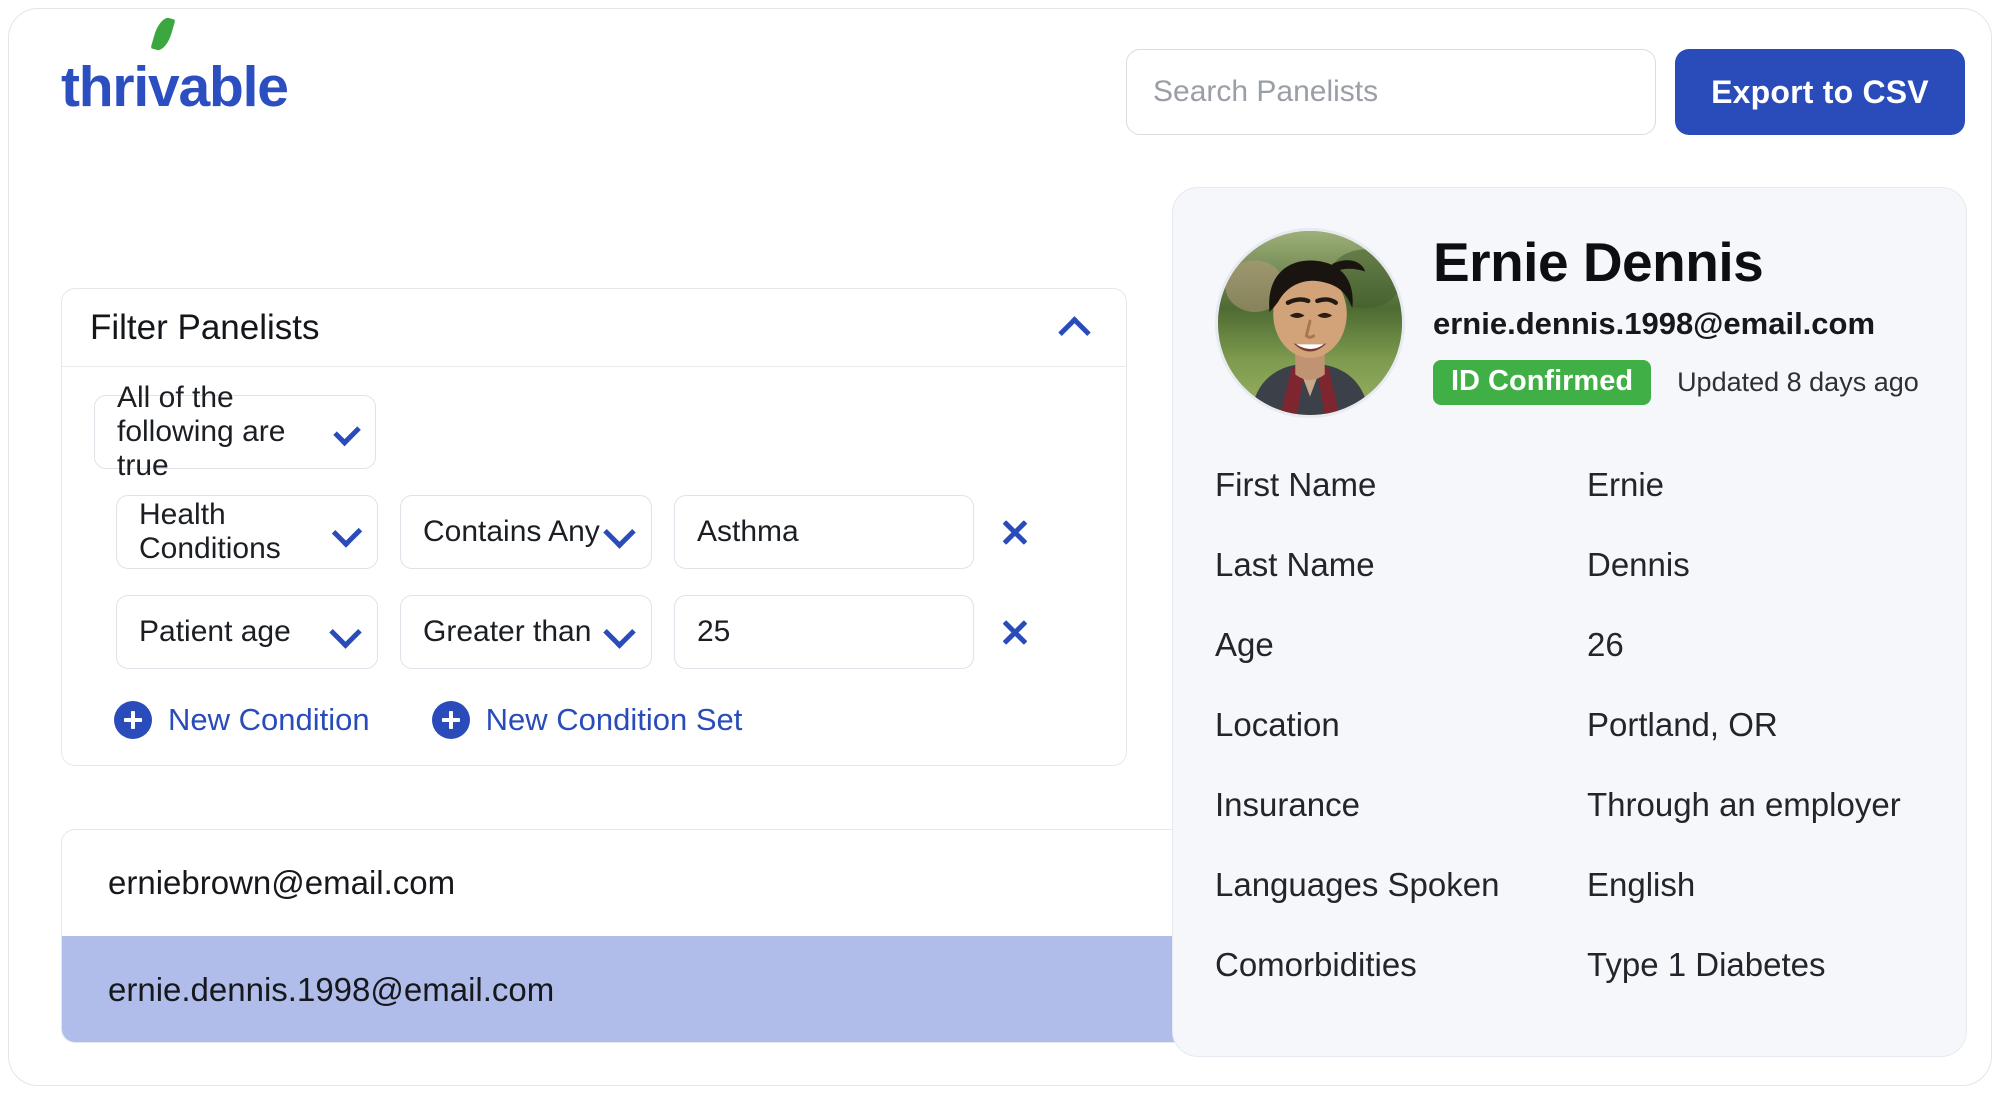 This screenshot has width=2000, height=1094. I want to click on condition-operator-select: Greater than, so click(526, 632).